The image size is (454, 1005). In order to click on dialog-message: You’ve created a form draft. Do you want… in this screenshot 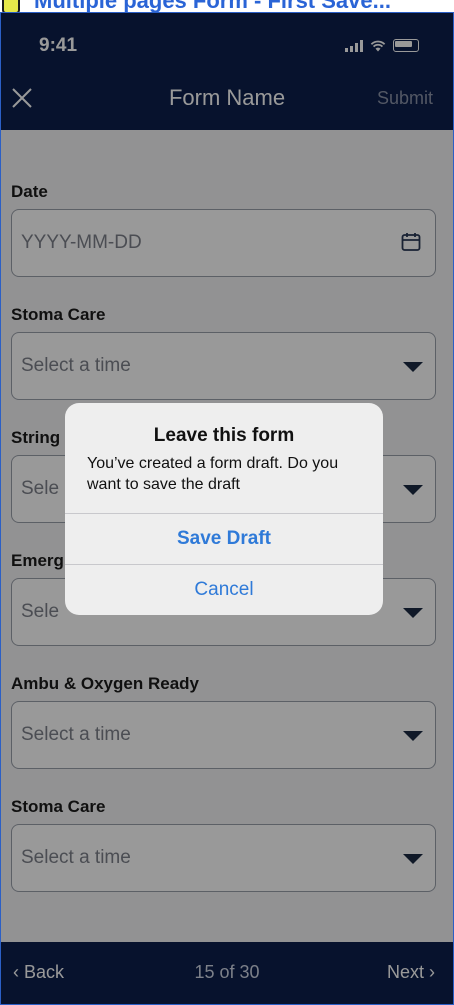, I will do `click(213, 474)`.